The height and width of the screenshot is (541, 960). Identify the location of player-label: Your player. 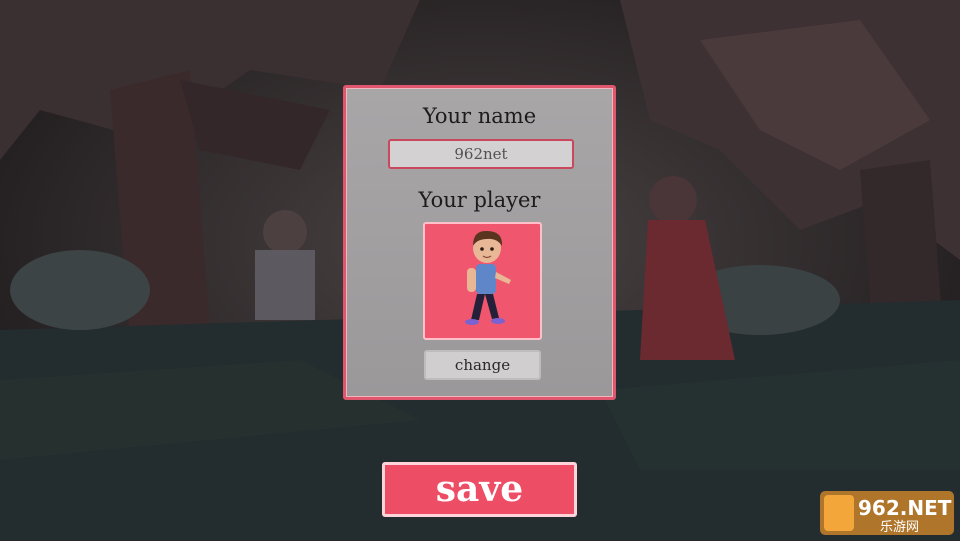
(479, 200).